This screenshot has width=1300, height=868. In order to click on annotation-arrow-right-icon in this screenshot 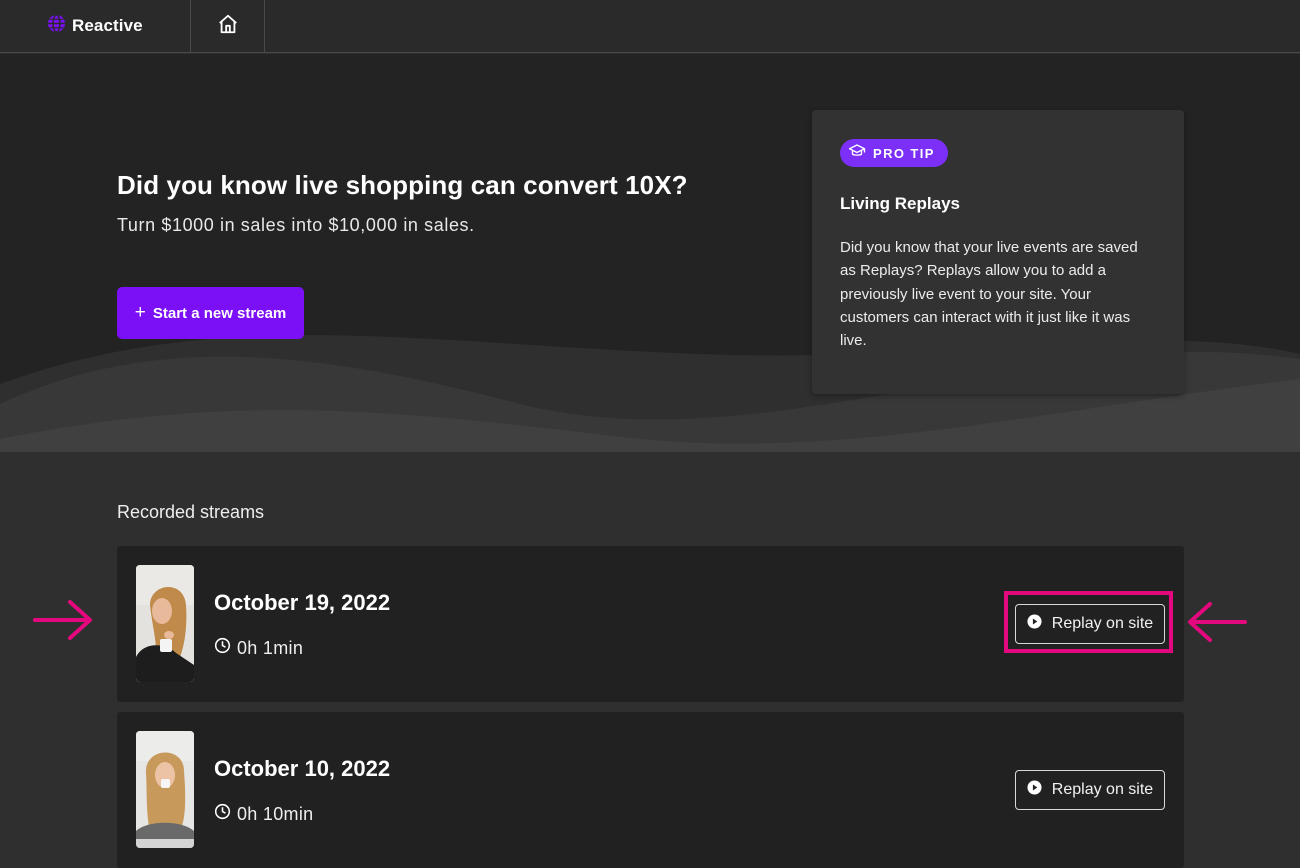, I will do `click(62, 620)`.